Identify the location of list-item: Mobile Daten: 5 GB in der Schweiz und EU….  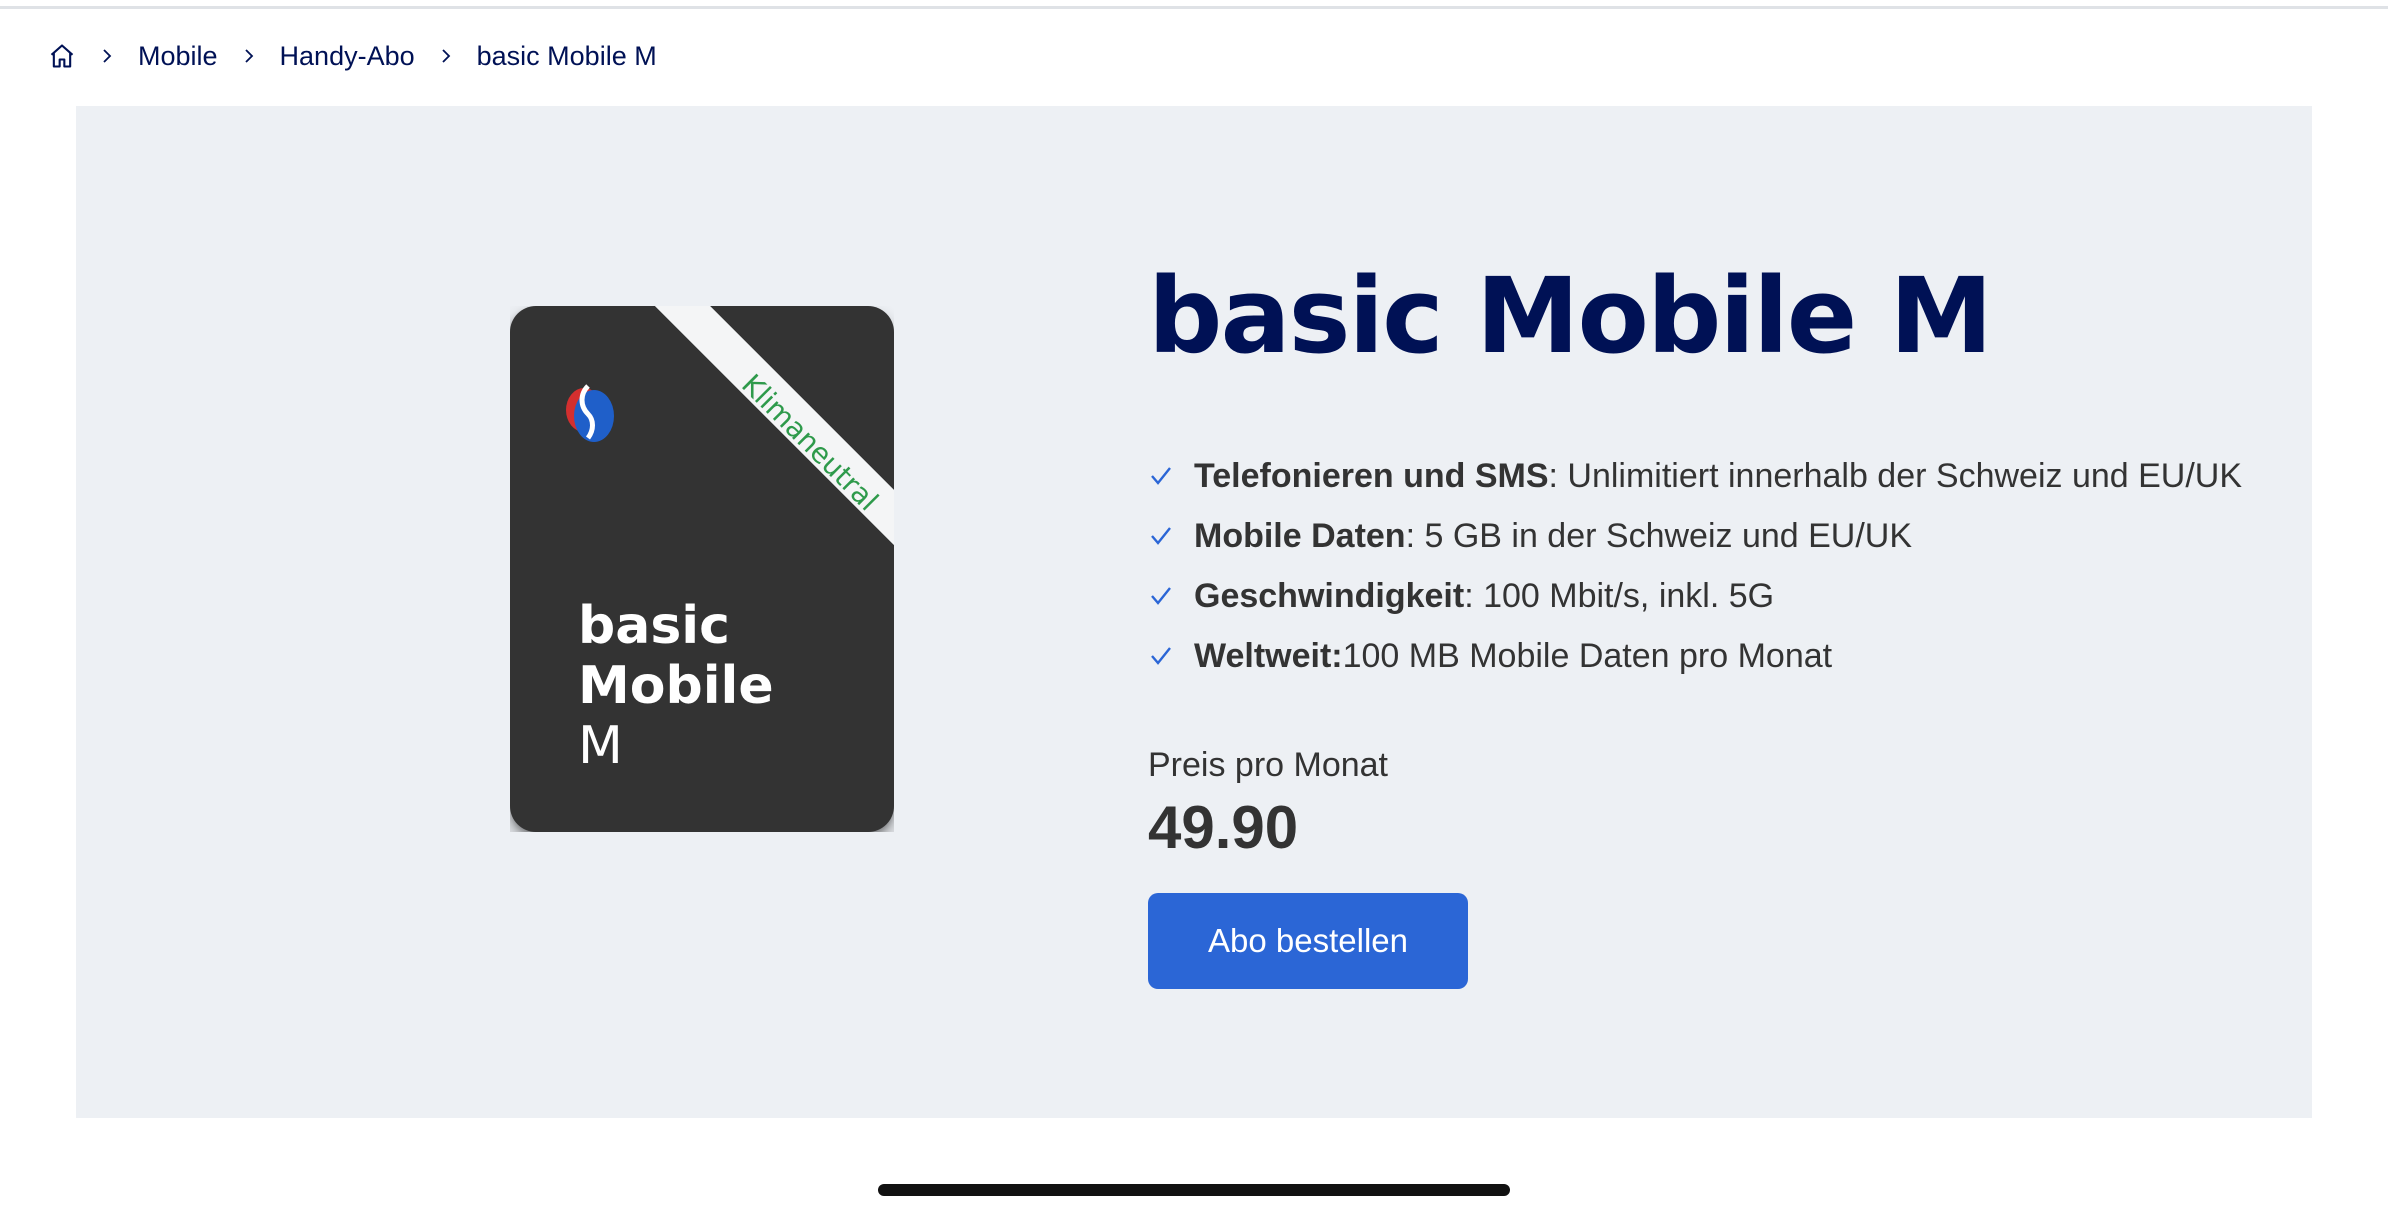
(1748, 536).